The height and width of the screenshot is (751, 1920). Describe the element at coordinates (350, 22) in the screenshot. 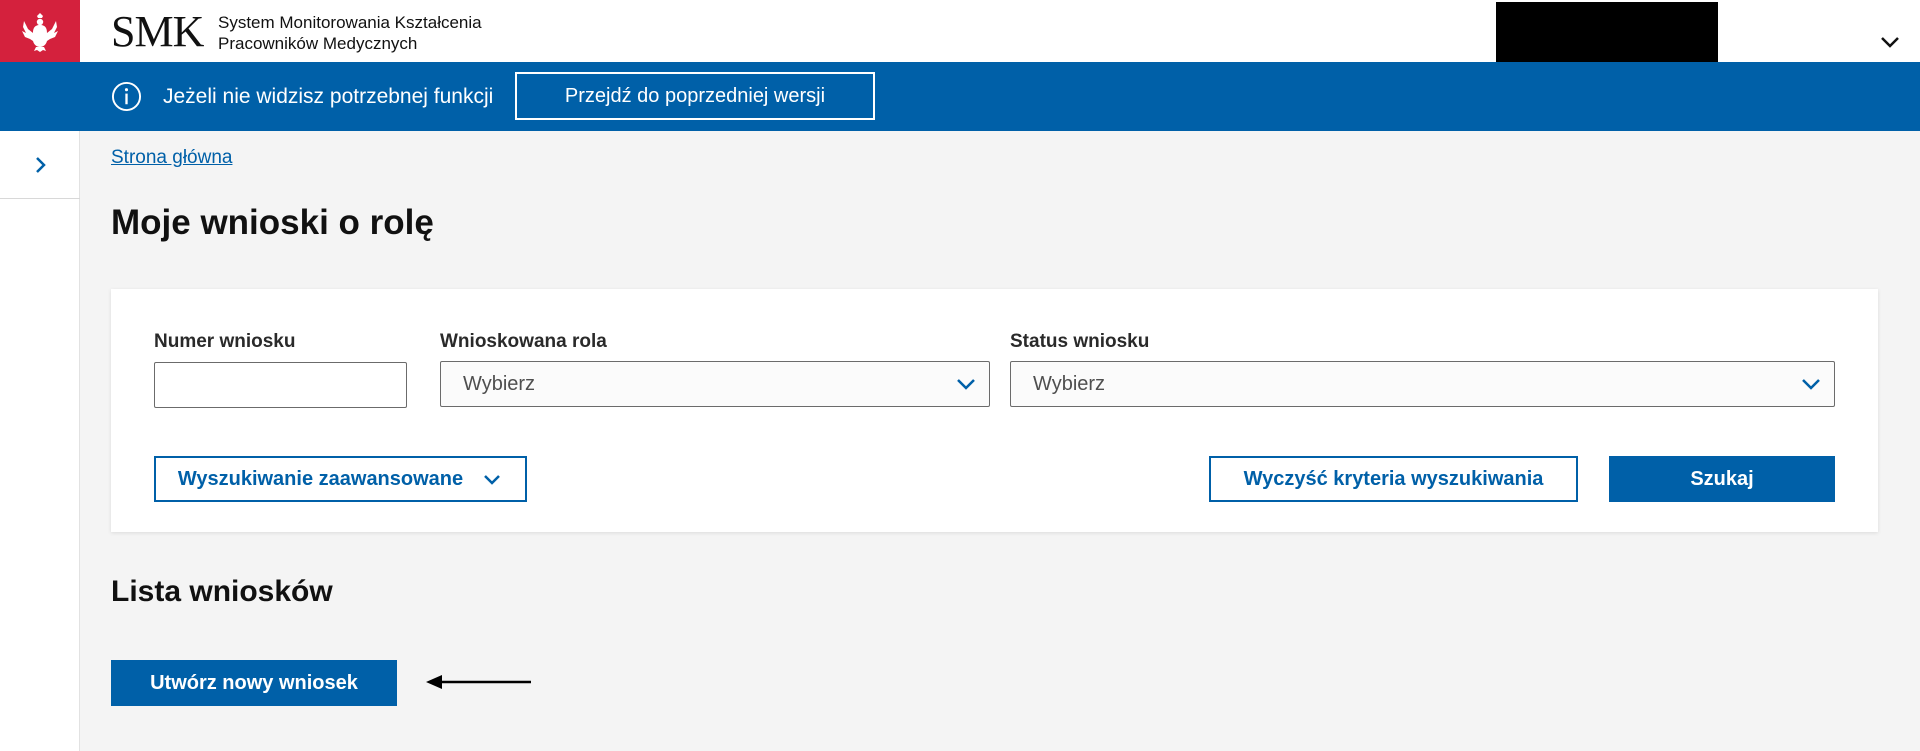

I see `app-title-line1: System Monitorowania Kształcenia` at that location.